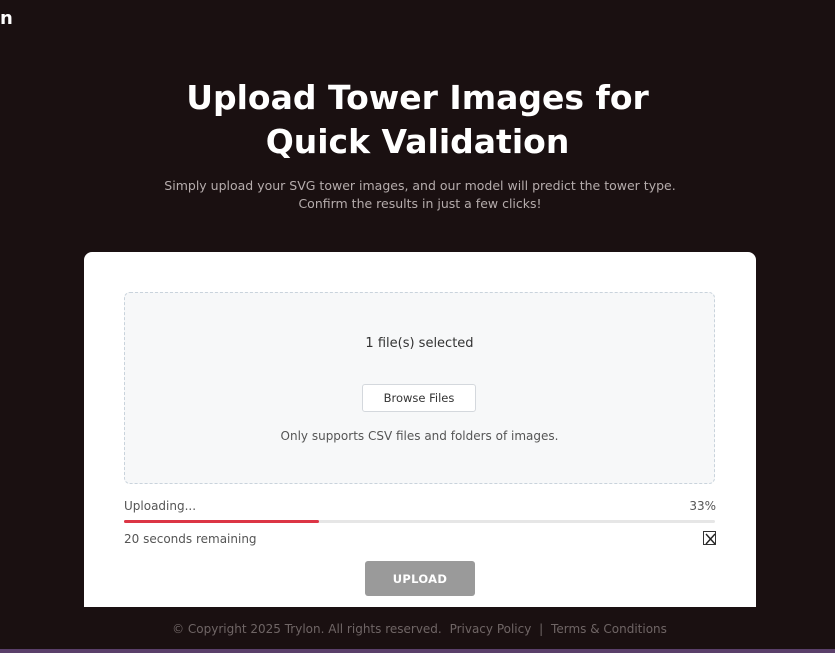  I want to click on page-title-line-2: Quick Validation, so click(417, 141).